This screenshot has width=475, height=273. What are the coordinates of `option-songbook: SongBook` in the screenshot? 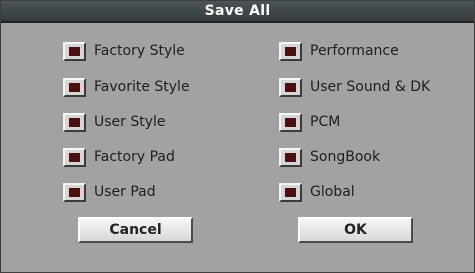 It's located at (329, 157).